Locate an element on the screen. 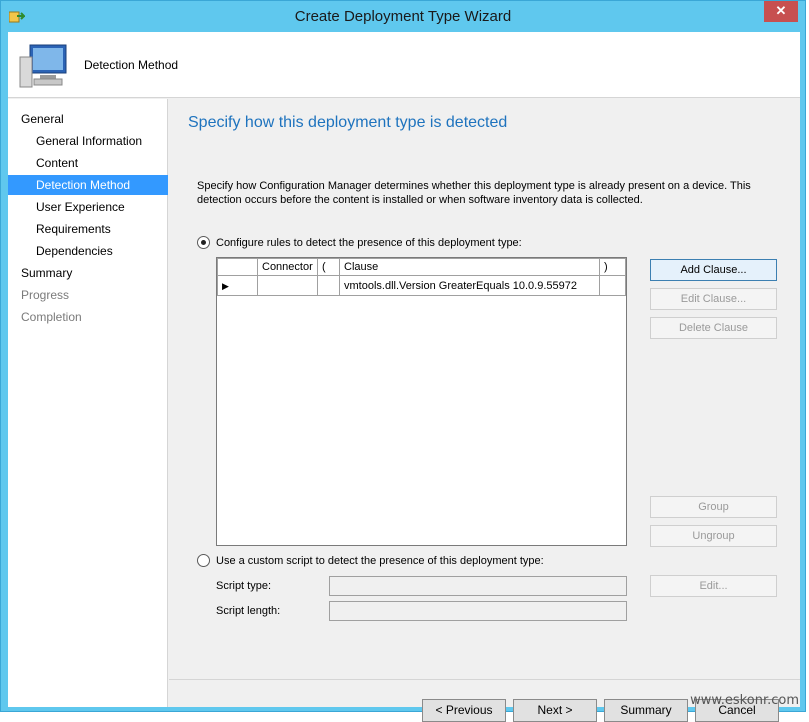 Image resolution: width=809 pixels, height=722 pixels. summary-button: Summary is located at coordinates (646, 710).